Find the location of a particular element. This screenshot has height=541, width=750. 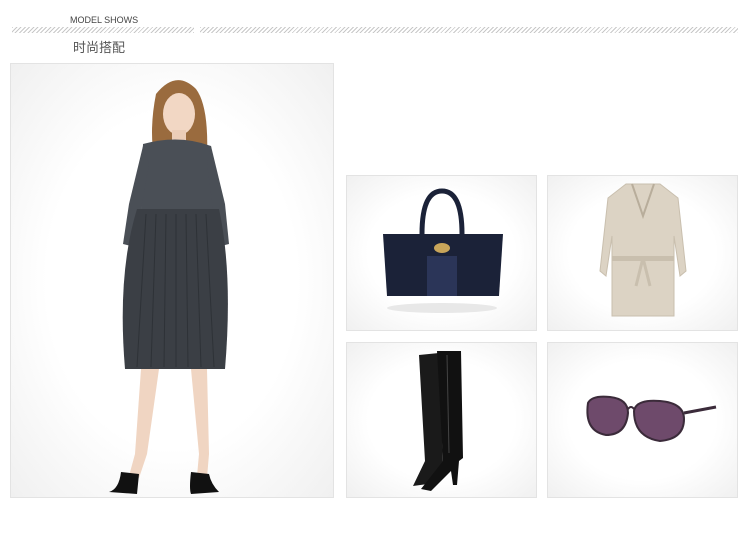

section-title-cn: 时尚搭配 is located at coordinates (99, 48).